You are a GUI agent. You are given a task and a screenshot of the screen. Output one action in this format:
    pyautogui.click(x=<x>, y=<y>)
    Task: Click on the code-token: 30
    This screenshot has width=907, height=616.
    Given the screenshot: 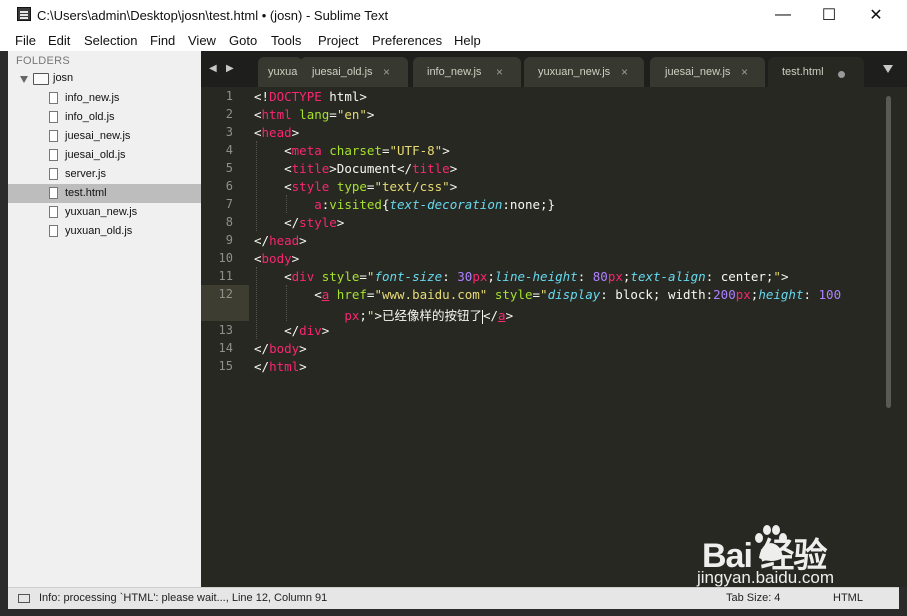 What is the action you would take?
    pyautogui.click(x=465, y=276)
    